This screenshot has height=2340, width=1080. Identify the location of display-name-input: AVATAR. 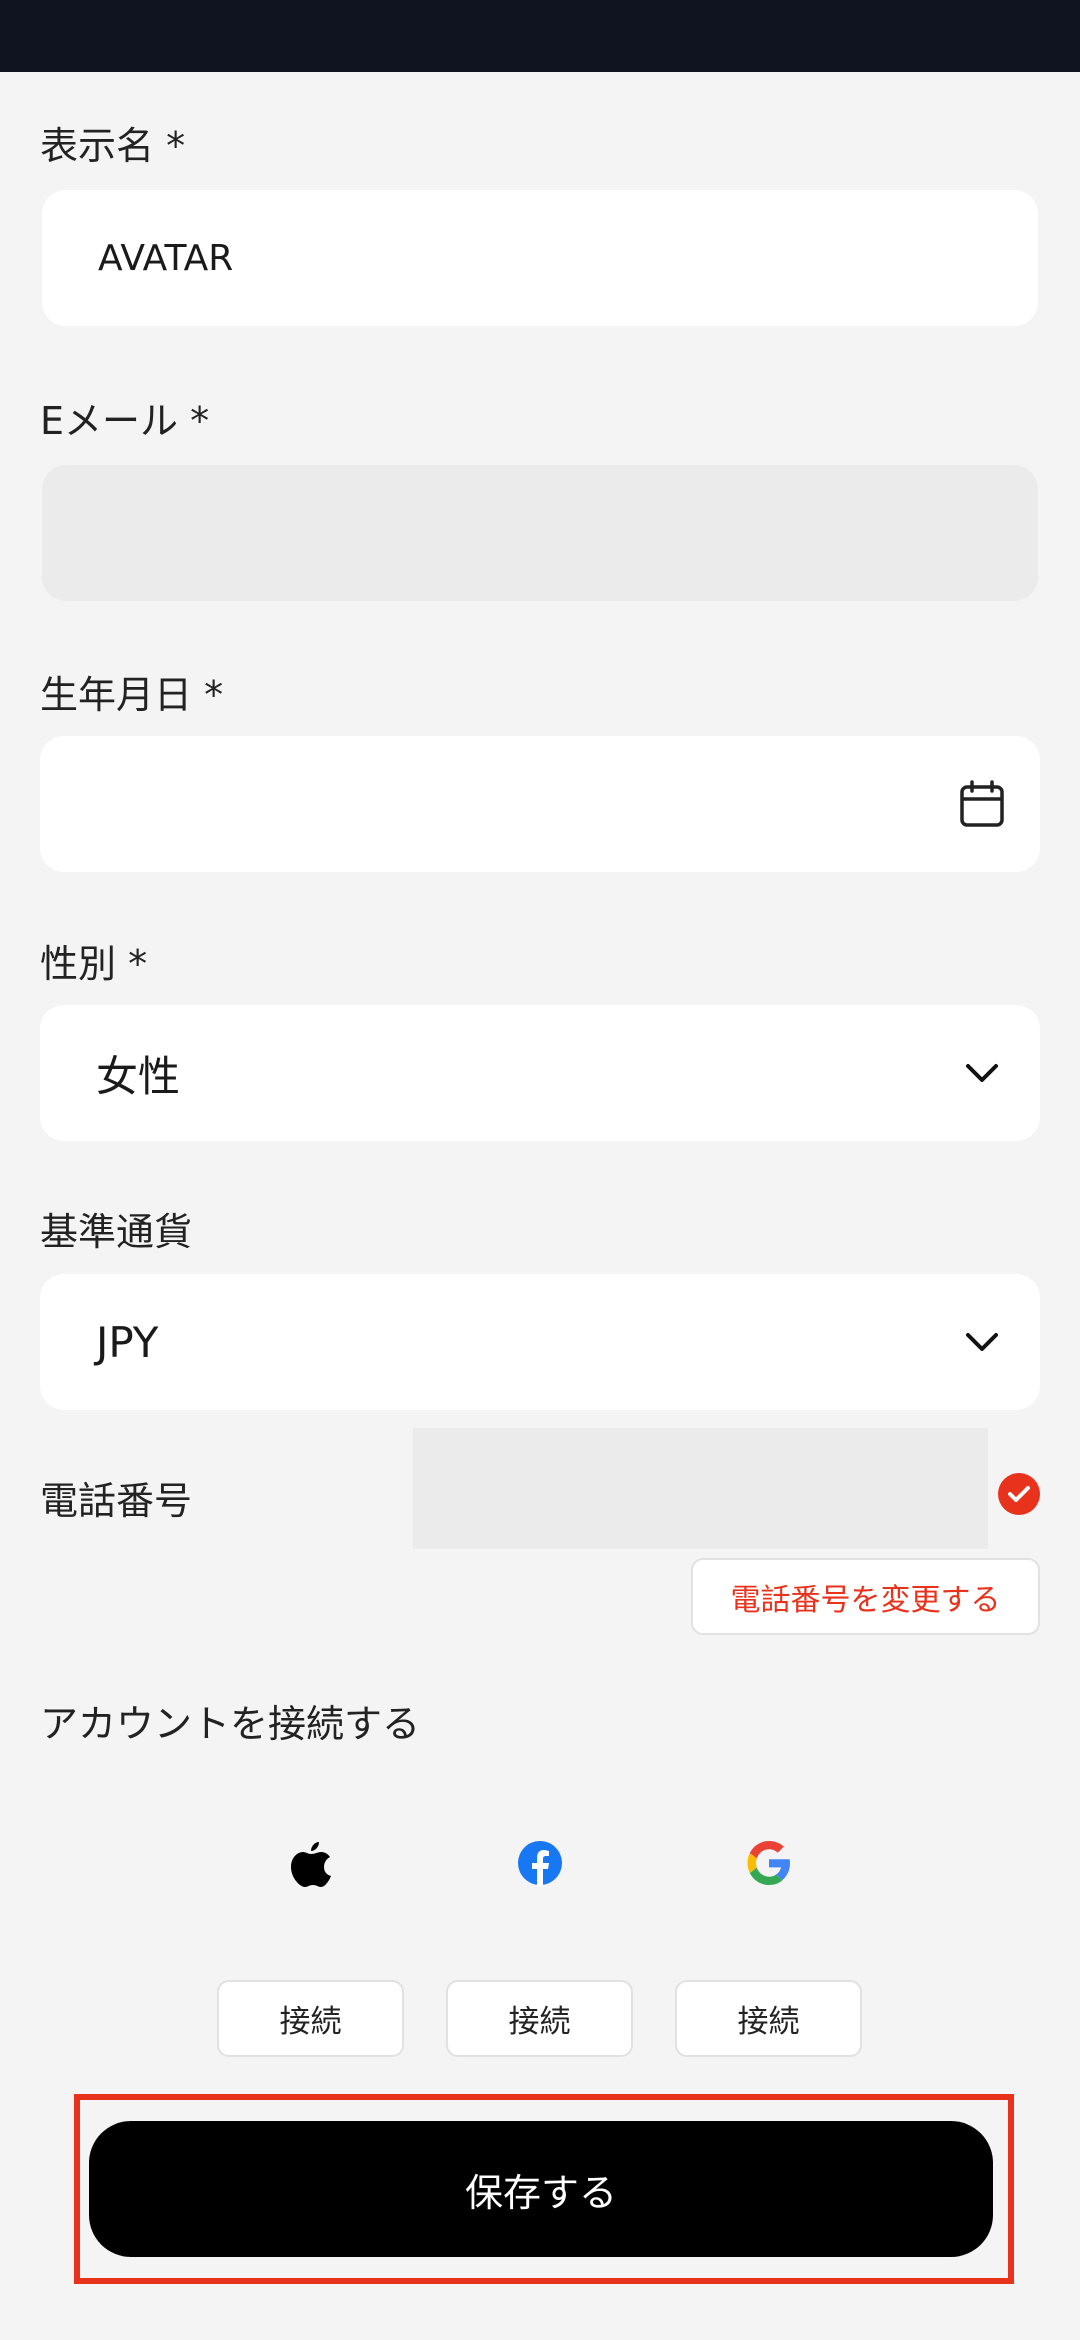
(540, 258).